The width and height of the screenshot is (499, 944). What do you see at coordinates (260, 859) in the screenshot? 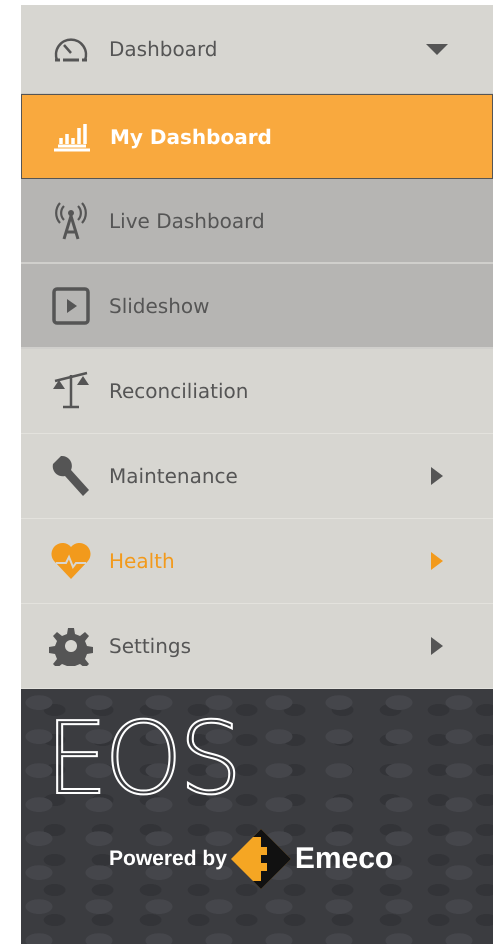
I see `diamond-logo-icon` at bounding box center [260, 859].